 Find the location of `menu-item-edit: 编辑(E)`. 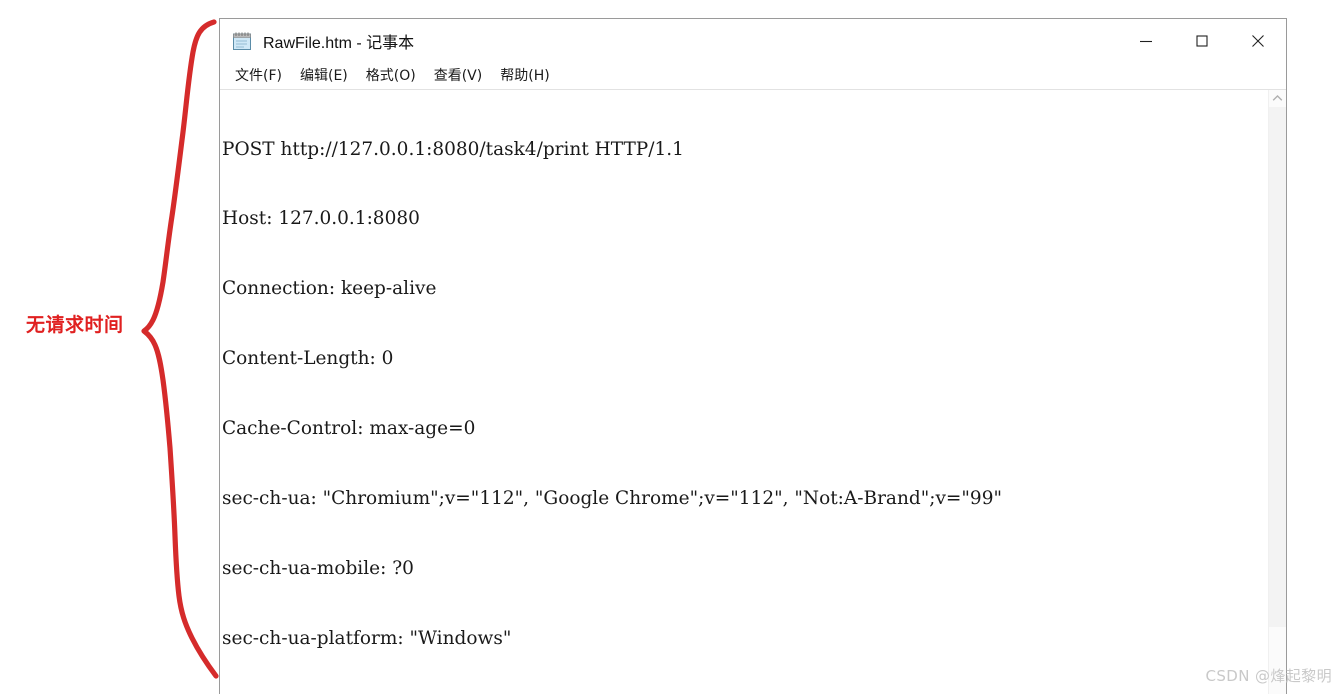

menu-item-edit: 编辑(E) is located at coordinates (324, 76).